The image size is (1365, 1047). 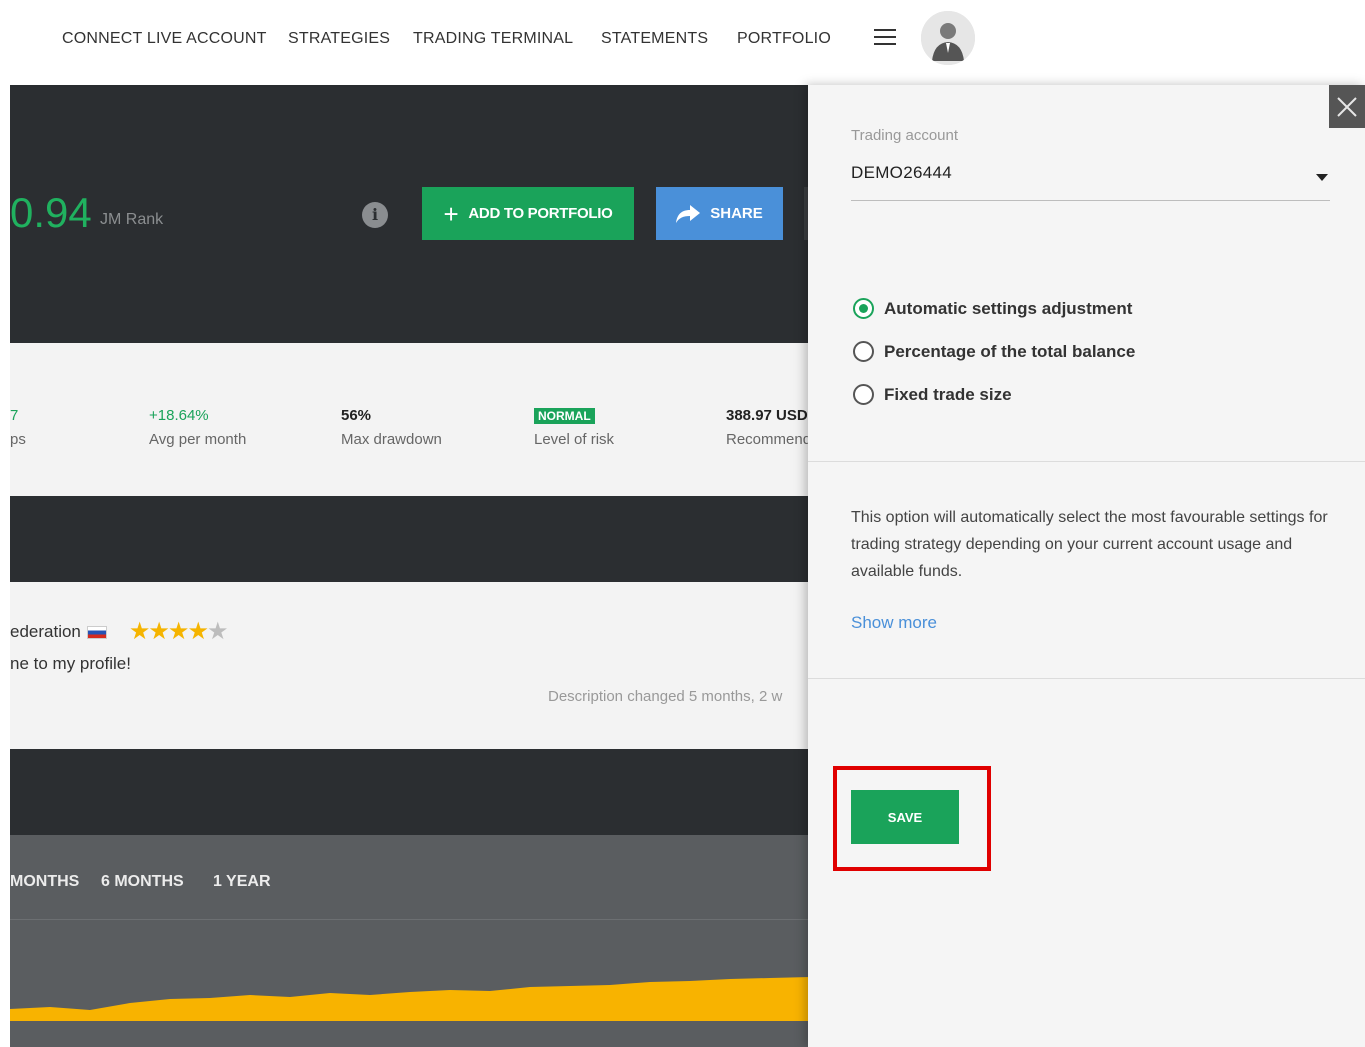 I want to click on russia-flag-icon, so click(x=96, y=632).